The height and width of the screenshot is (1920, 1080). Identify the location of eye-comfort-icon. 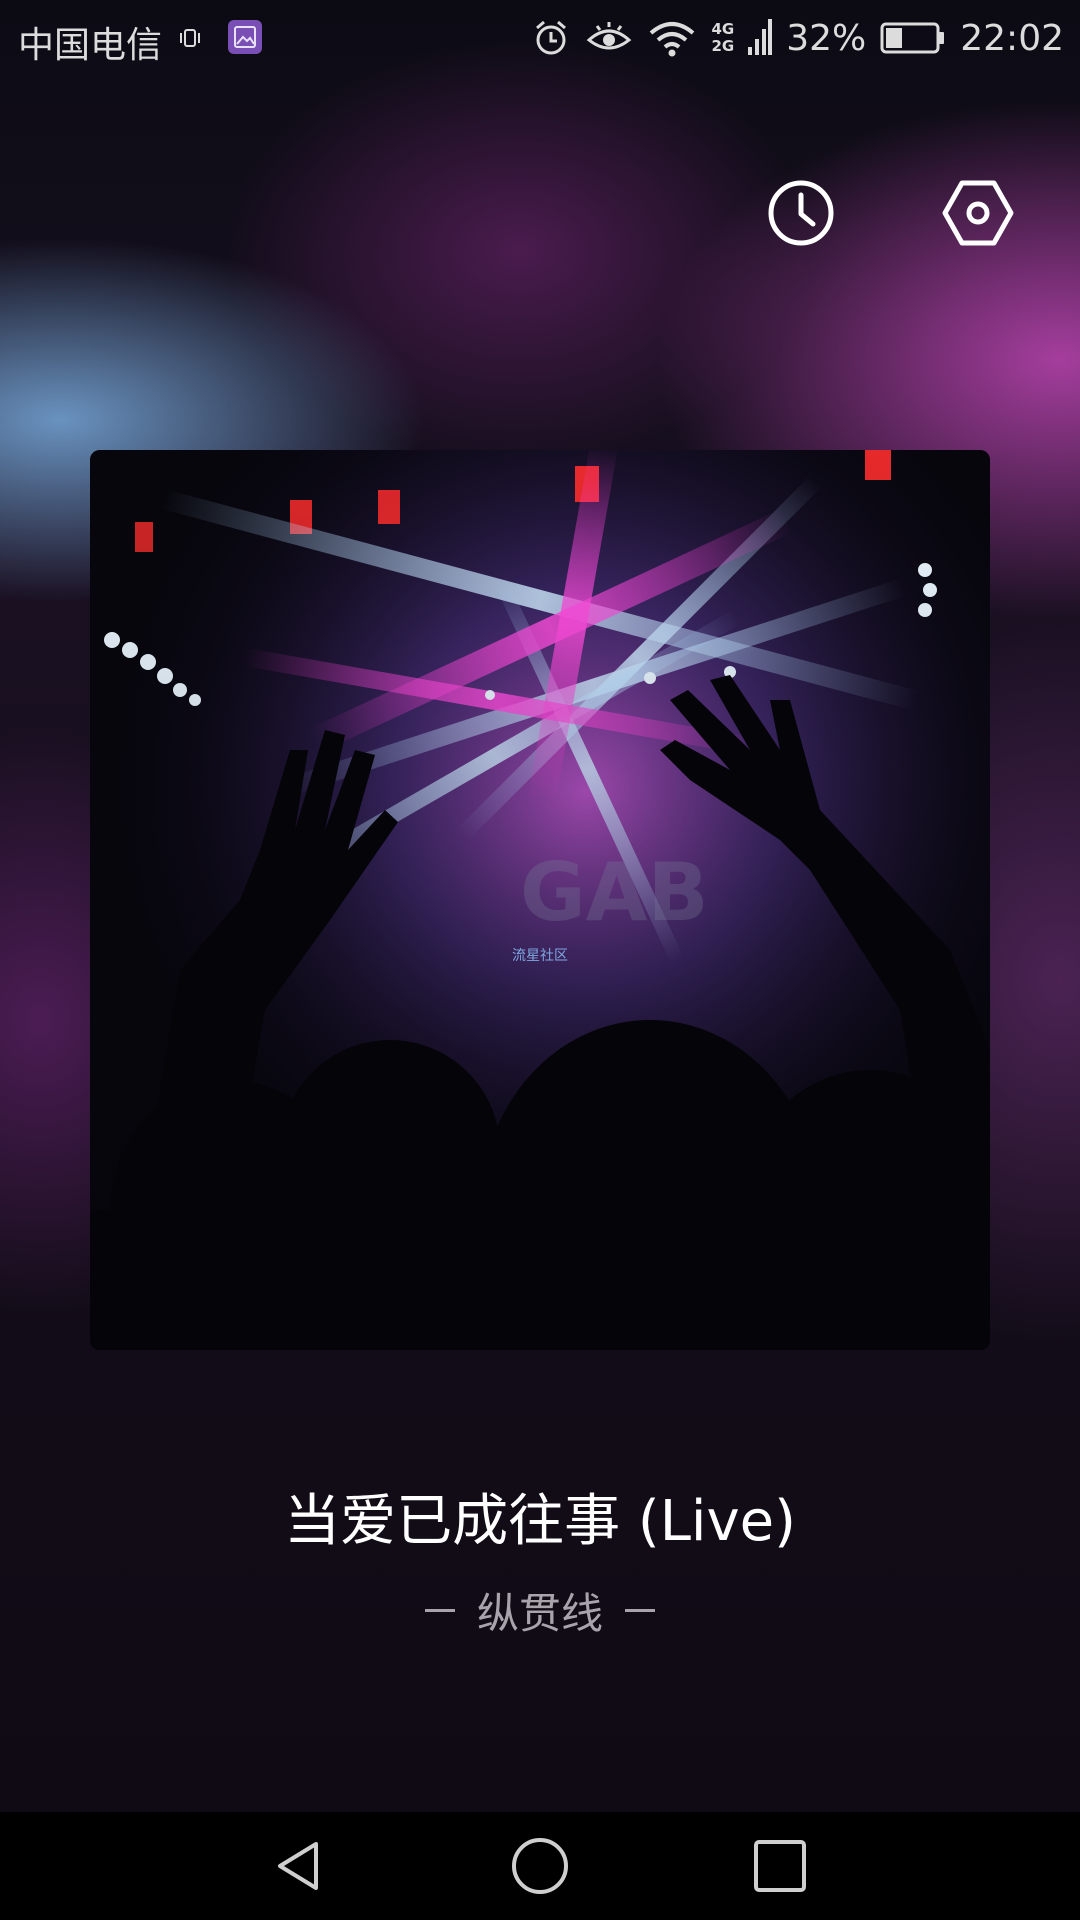
(609, 36).